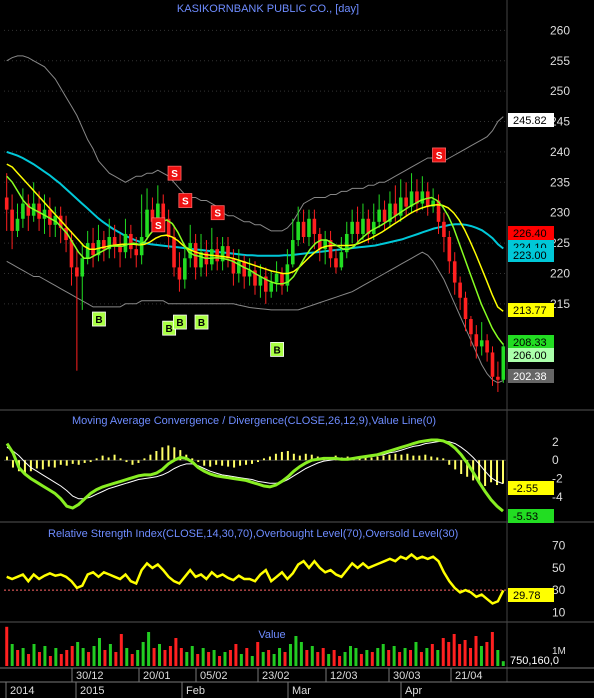  What do you see at coordinates (560, 273) in the screenshot?
I see `price-tick-label-1: 220` at bounding box center [560, 273].